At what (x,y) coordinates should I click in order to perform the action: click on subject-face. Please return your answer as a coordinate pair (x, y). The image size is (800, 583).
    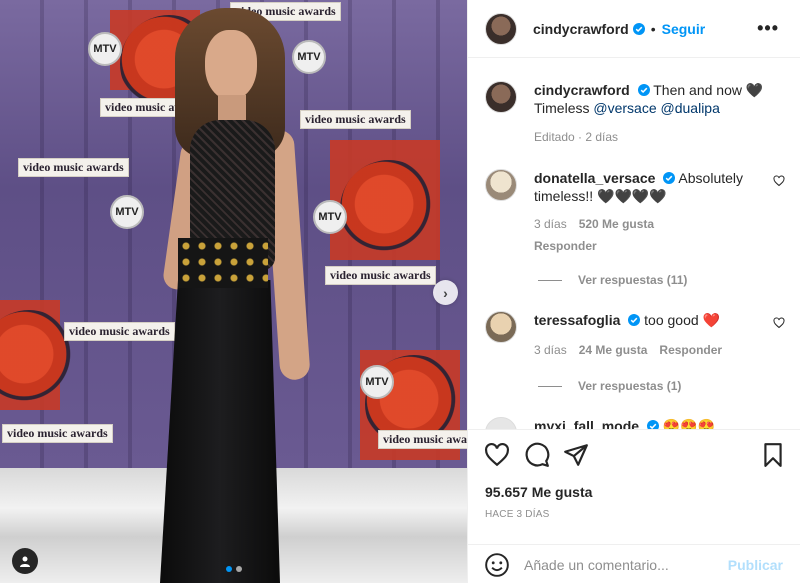
    Looking at the image, I should click on (231, 65).